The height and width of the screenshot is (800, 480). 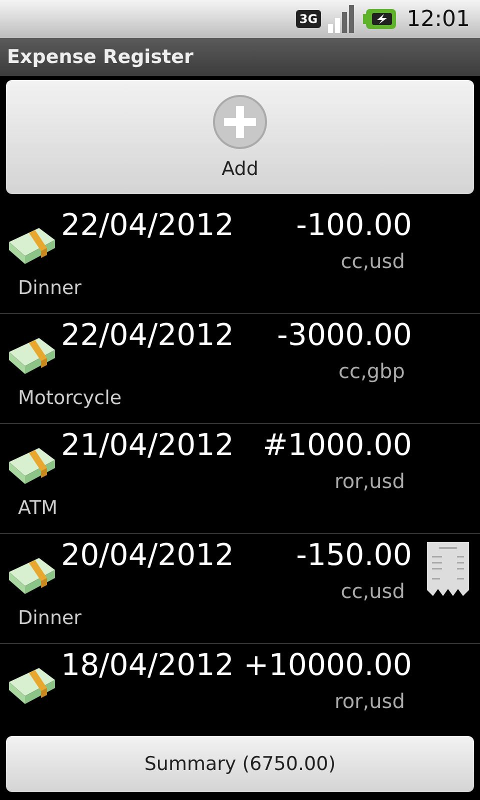 What do you see at coordinates (438, 19) in the screenshot?
I see `clock: 12:01` at bounding box center [438, 19].